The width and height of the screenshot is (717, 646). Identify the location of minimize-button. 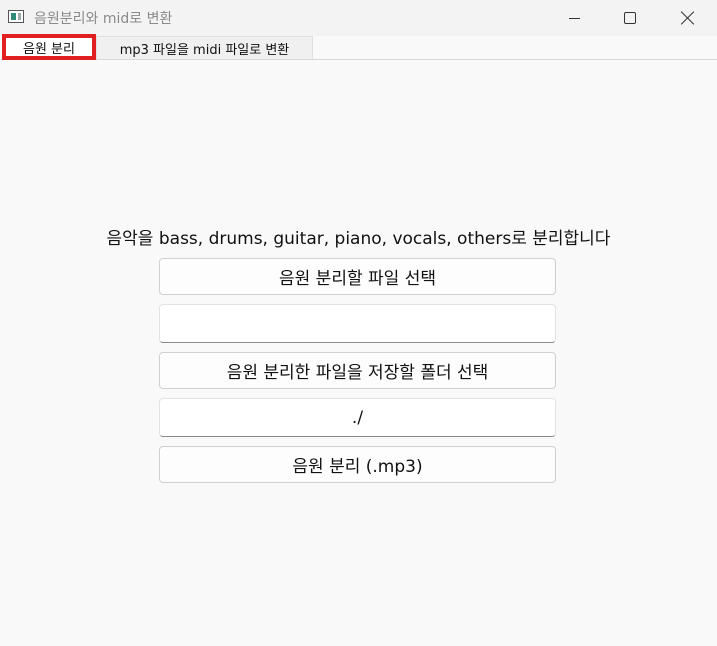
(574, 18).